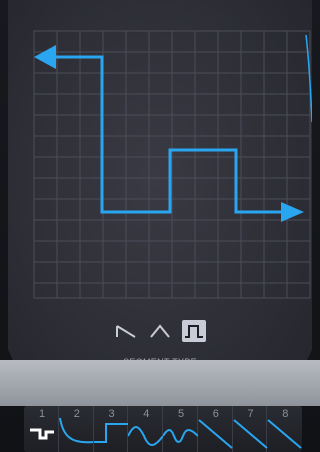  What do you see at coordinates (285, 414) in the screenshot?
I see `preset-number: 8` at bounding box center [285, 414].